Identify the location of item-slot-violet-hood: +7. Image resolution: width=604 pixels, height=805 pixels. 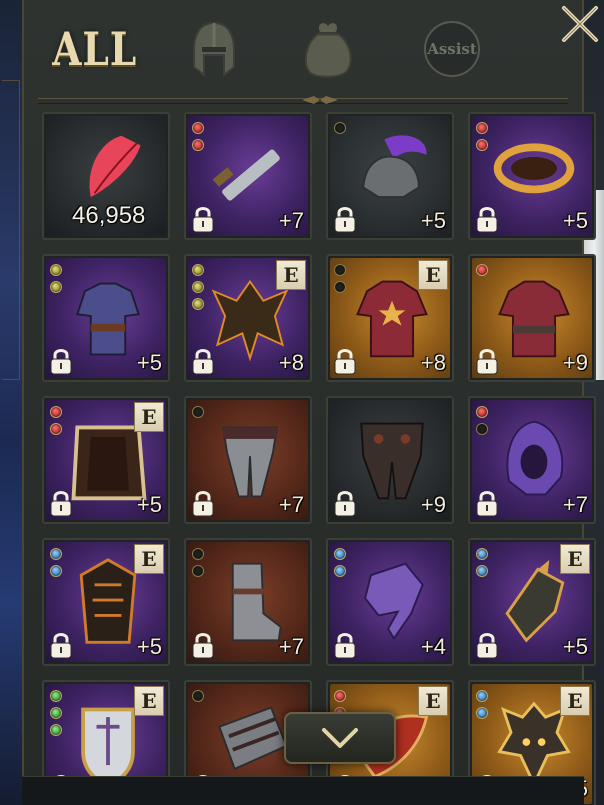
(532, 460).